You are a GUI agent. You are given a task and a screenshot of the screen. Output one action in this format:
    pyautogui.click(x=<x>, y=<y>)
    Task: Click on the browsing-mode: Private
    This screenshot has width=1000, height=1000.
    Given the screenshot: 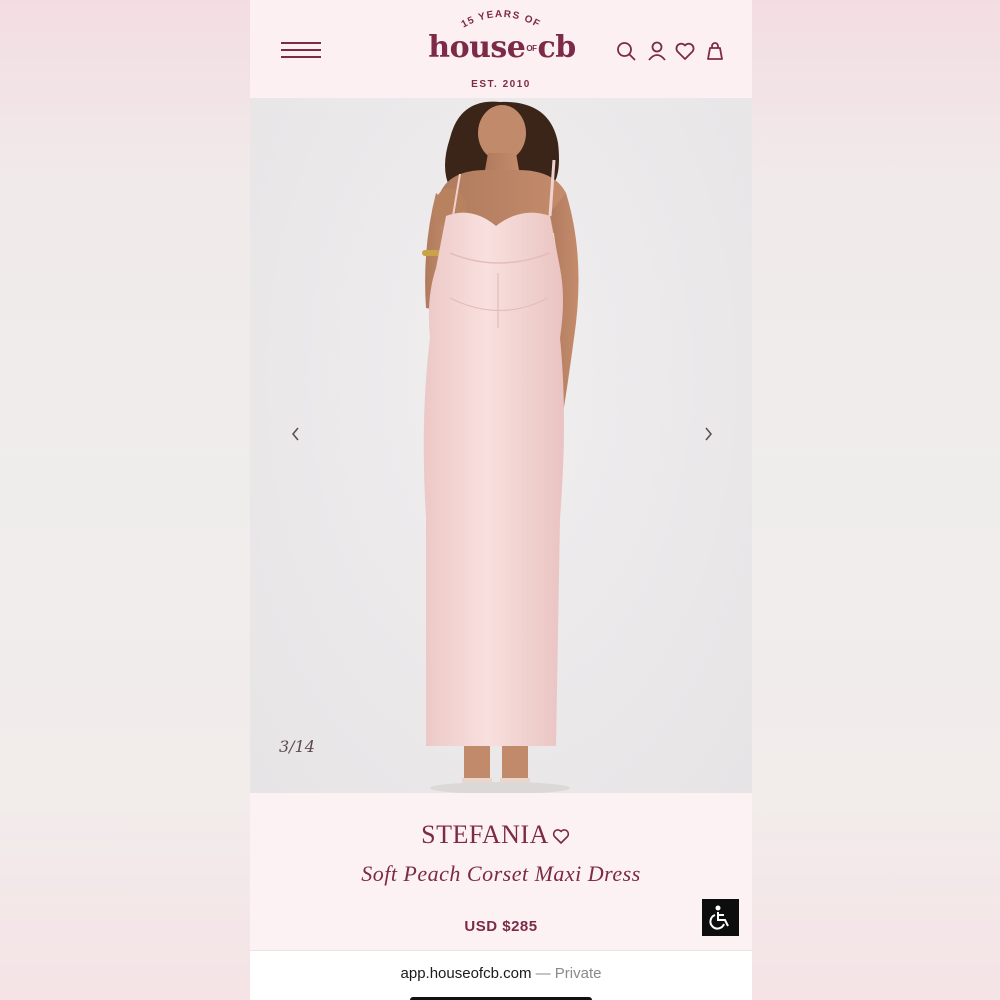 What is the action you would take?
    pyautogui.click(x=578, y=973)
    